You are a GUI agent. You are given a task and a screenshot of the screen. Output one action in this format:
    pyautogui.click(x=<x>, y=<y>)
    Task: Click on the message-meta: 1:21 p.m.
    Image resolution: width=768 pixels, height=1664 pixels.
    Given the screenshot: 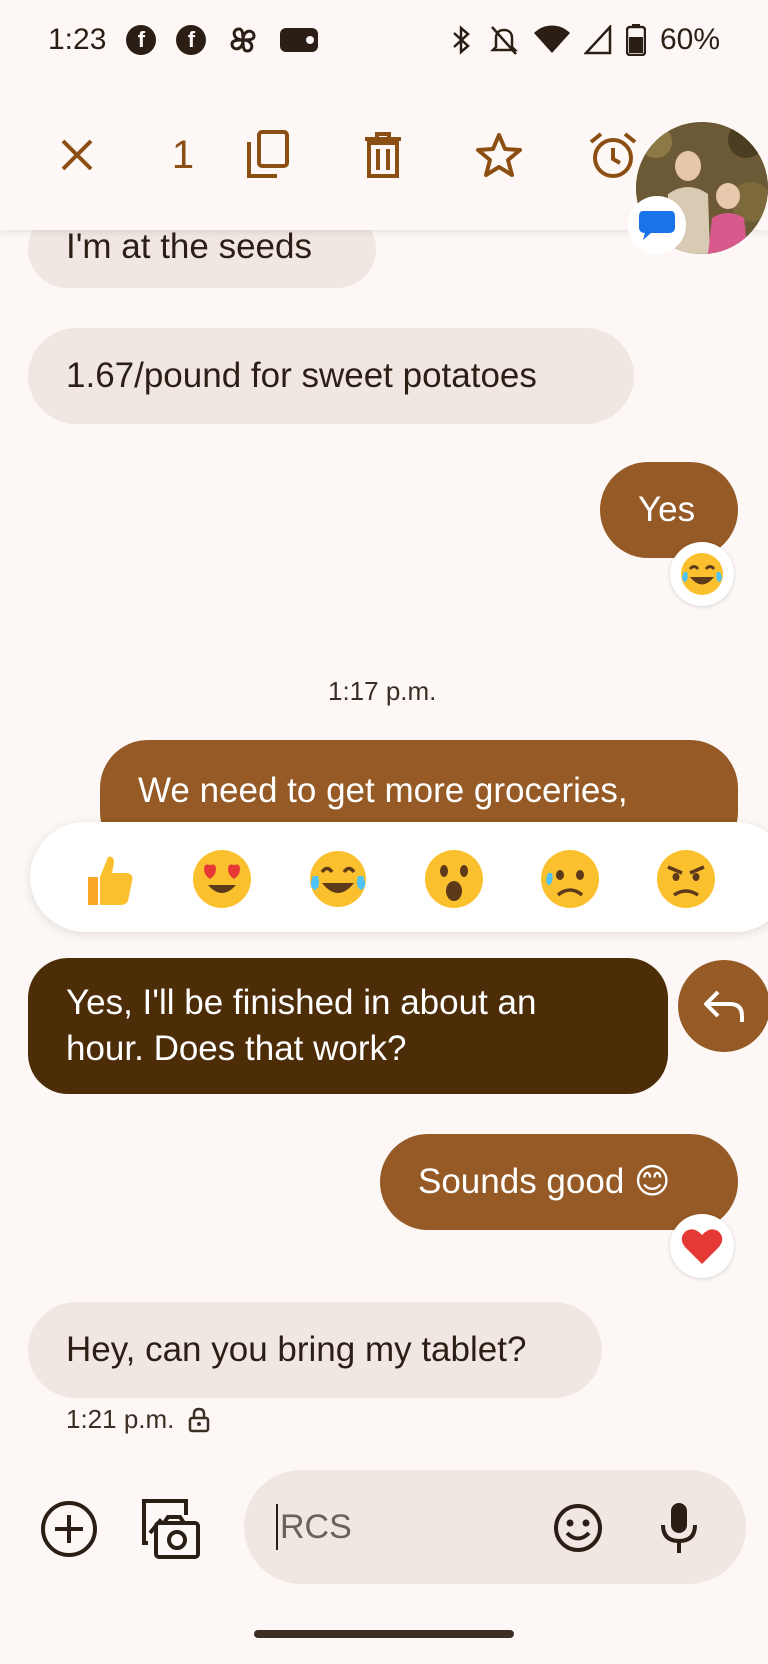 What is the action you would take?
    pyautogui.click(x=138, y=1419)
    